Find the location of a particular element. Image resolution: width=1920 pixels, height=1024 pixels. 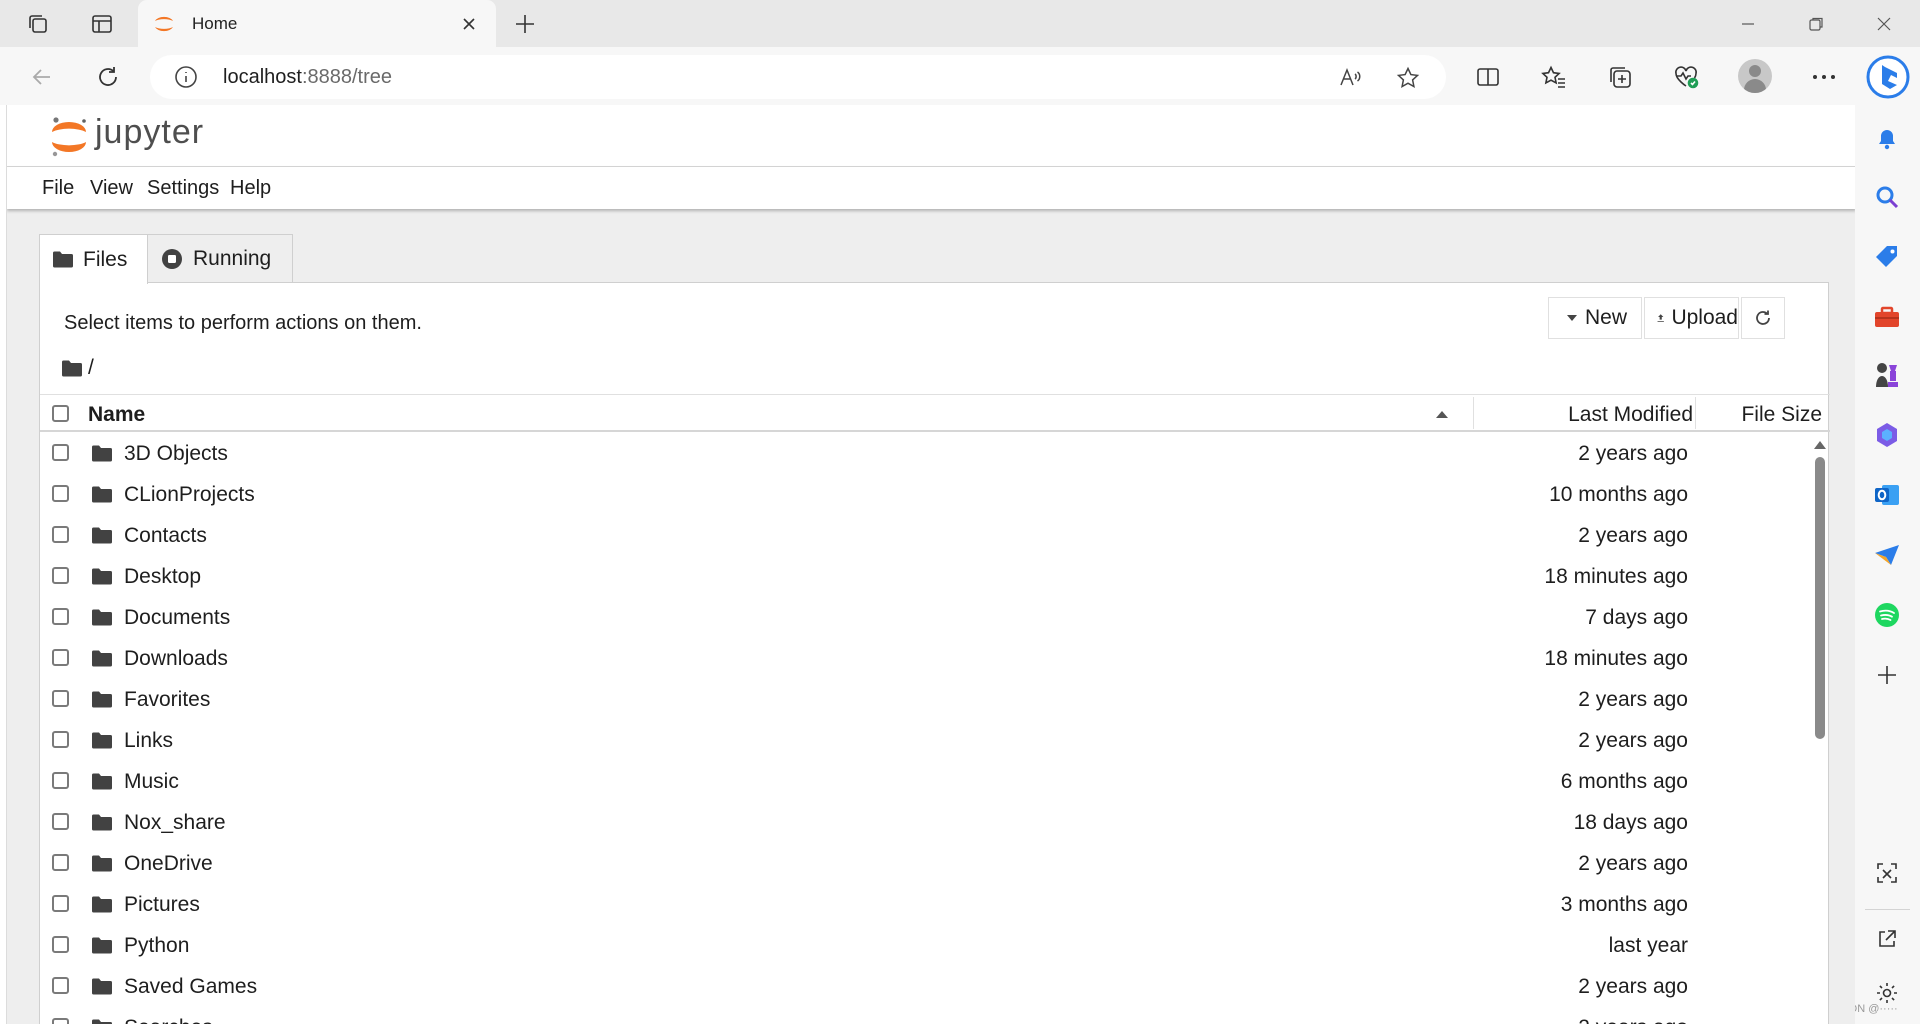

new-button: New is located at coordinates (1595, 318).